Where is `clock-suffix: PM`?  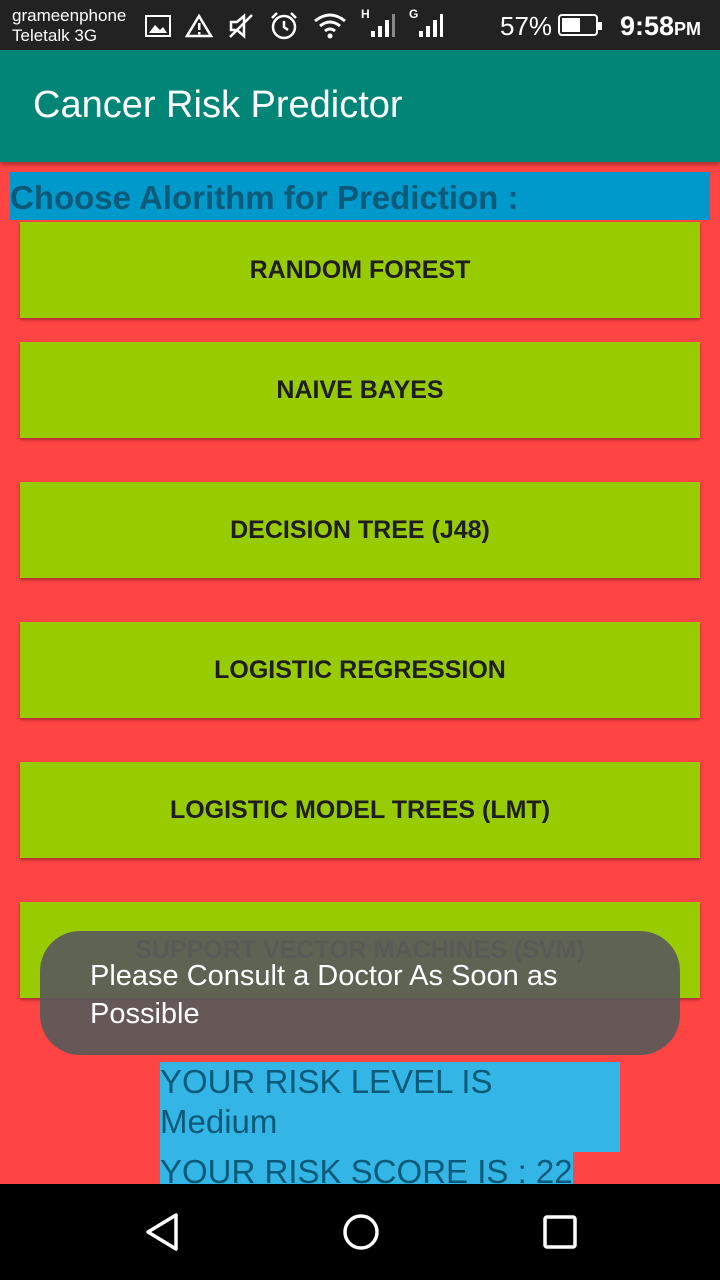
clock-suffix: PM is located at coordinates (688, 29).